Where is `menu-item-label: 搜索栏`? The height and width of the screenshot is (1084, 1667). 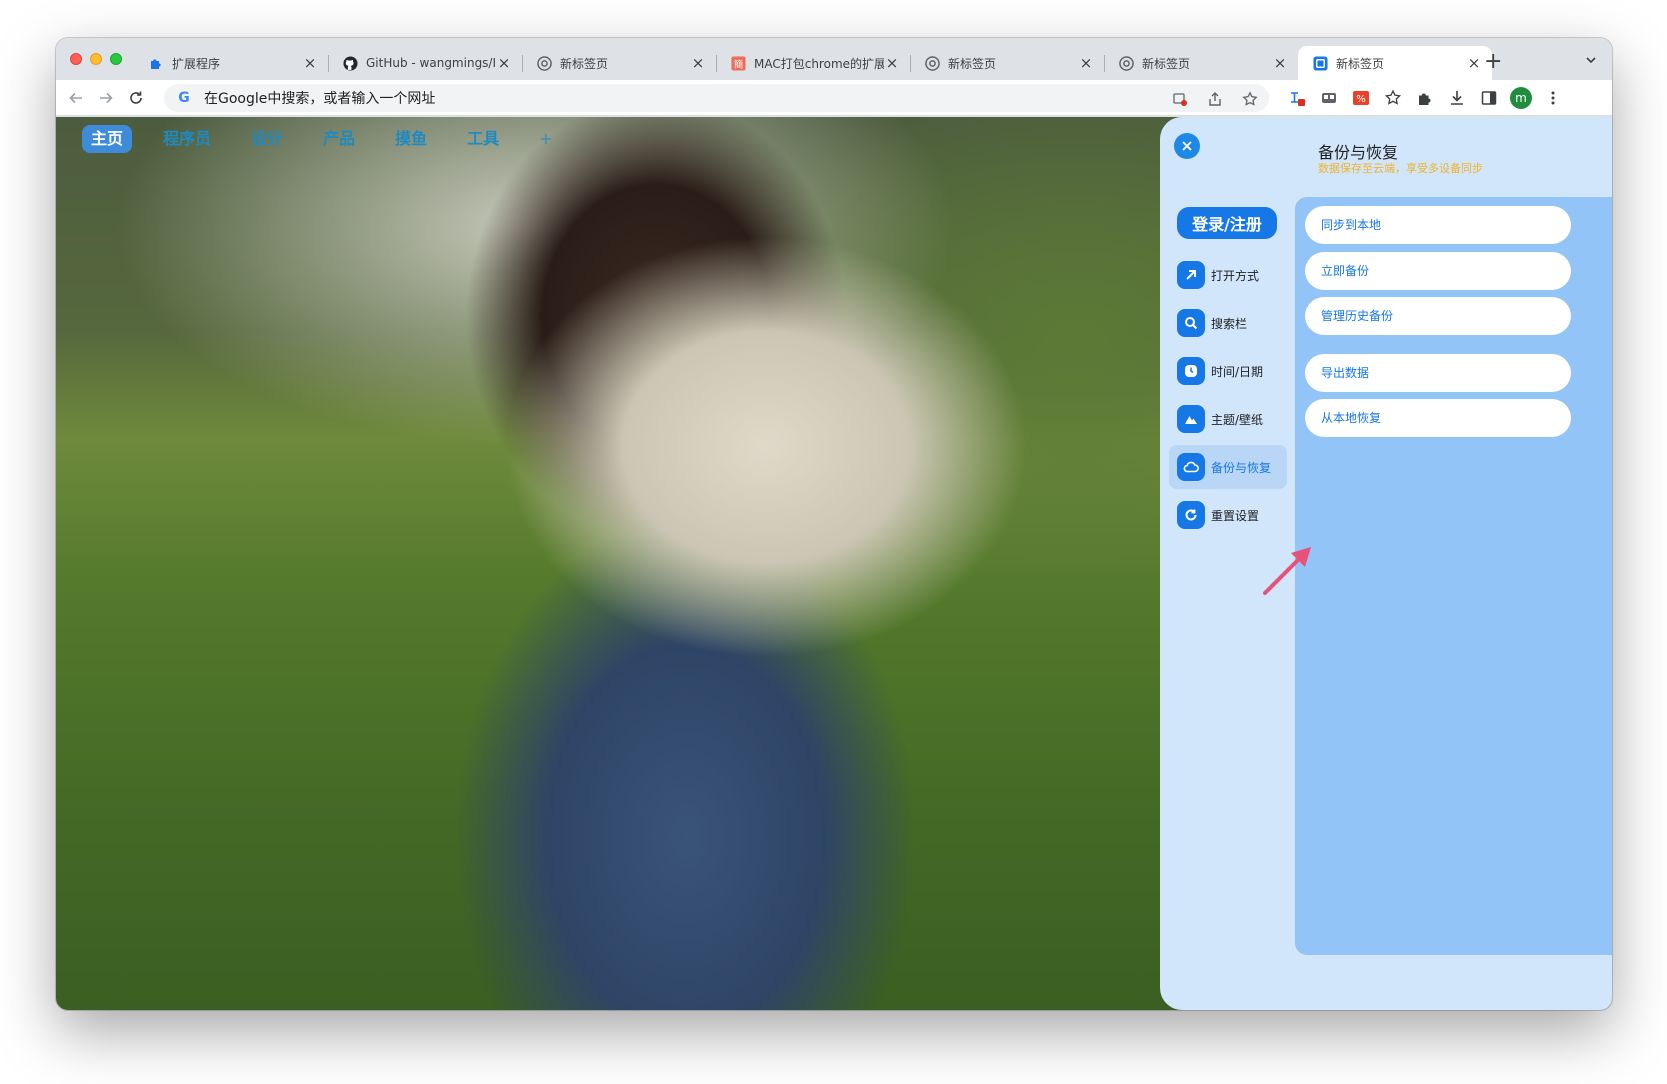 menu-item-label: 搜索栏 is located at coordinates (1229, 323).